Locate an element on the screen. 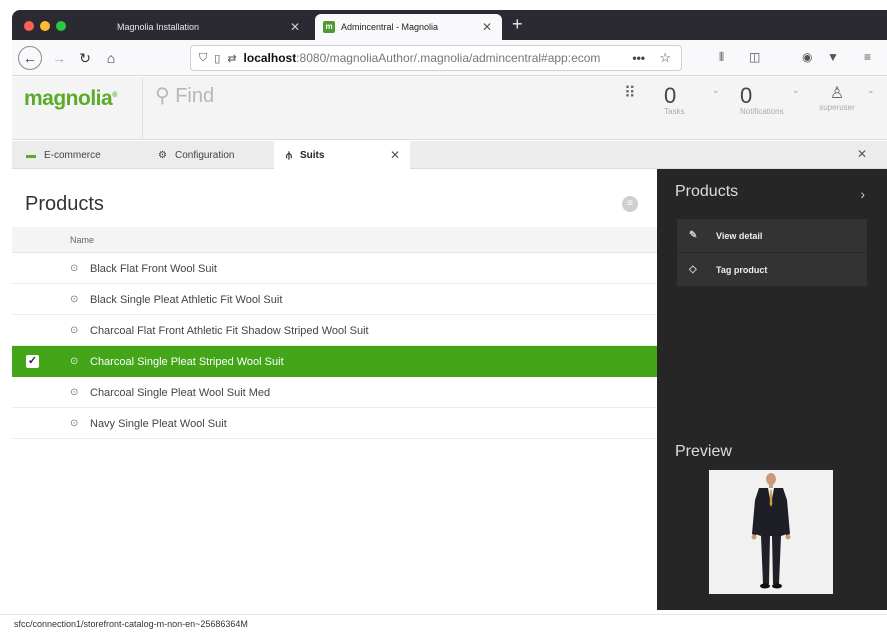 The width and height of the screenshot is (887, 633). page-info-icon: ▯ is located at coordinates (217, 58).